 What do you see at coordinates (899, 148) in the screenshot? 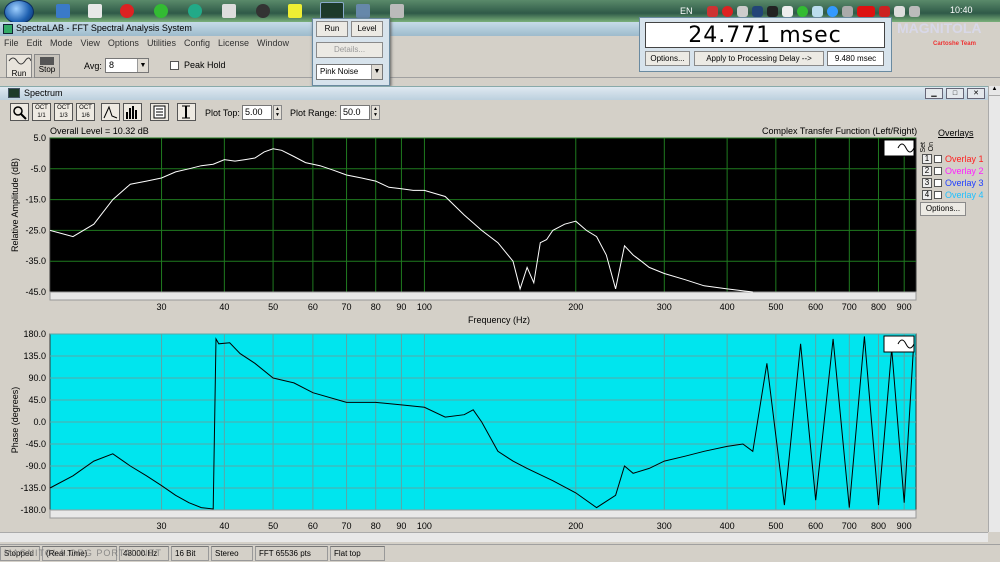
I see `amplitude-mode-badge-icon` at bounding box center [899, 148].